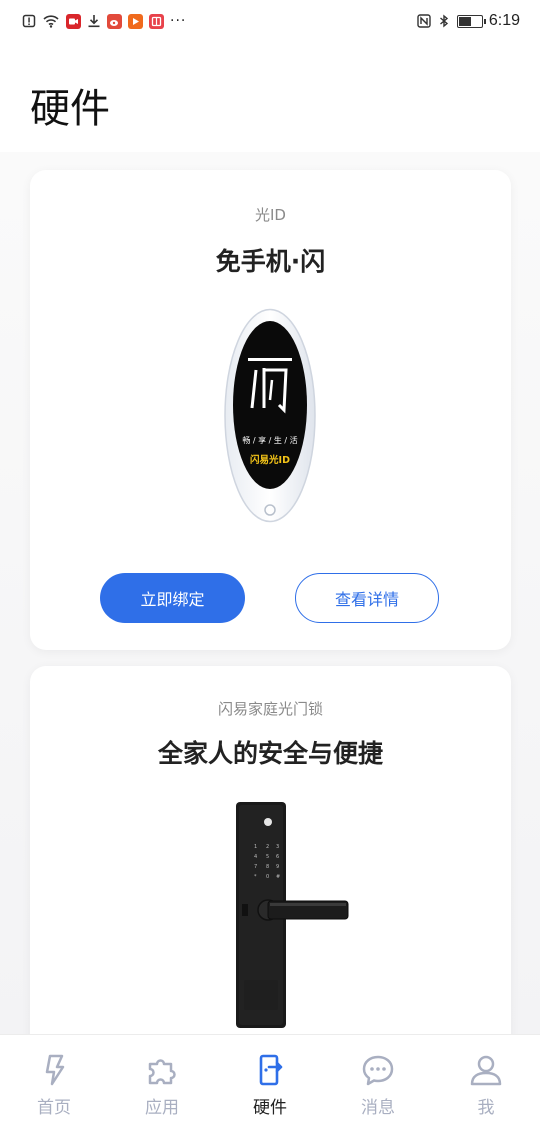  Describe the element at coordinates (271, 1070) in the screenshot. I see `door-icon` at that location.